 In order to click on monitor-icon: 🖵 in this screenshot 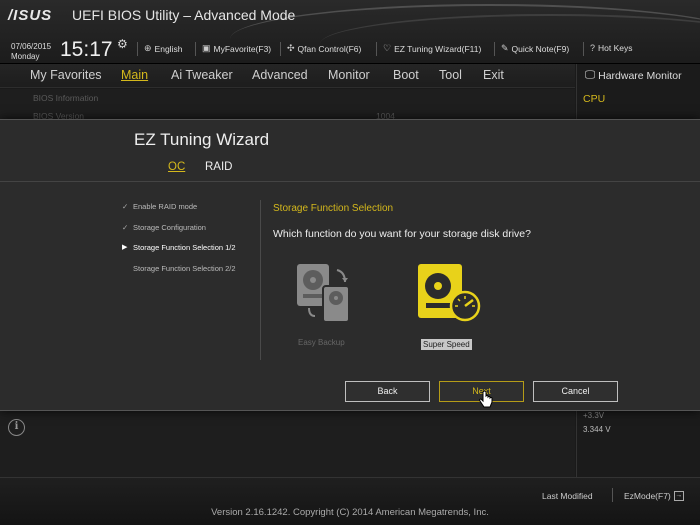, I will do `click(590, 75)`.